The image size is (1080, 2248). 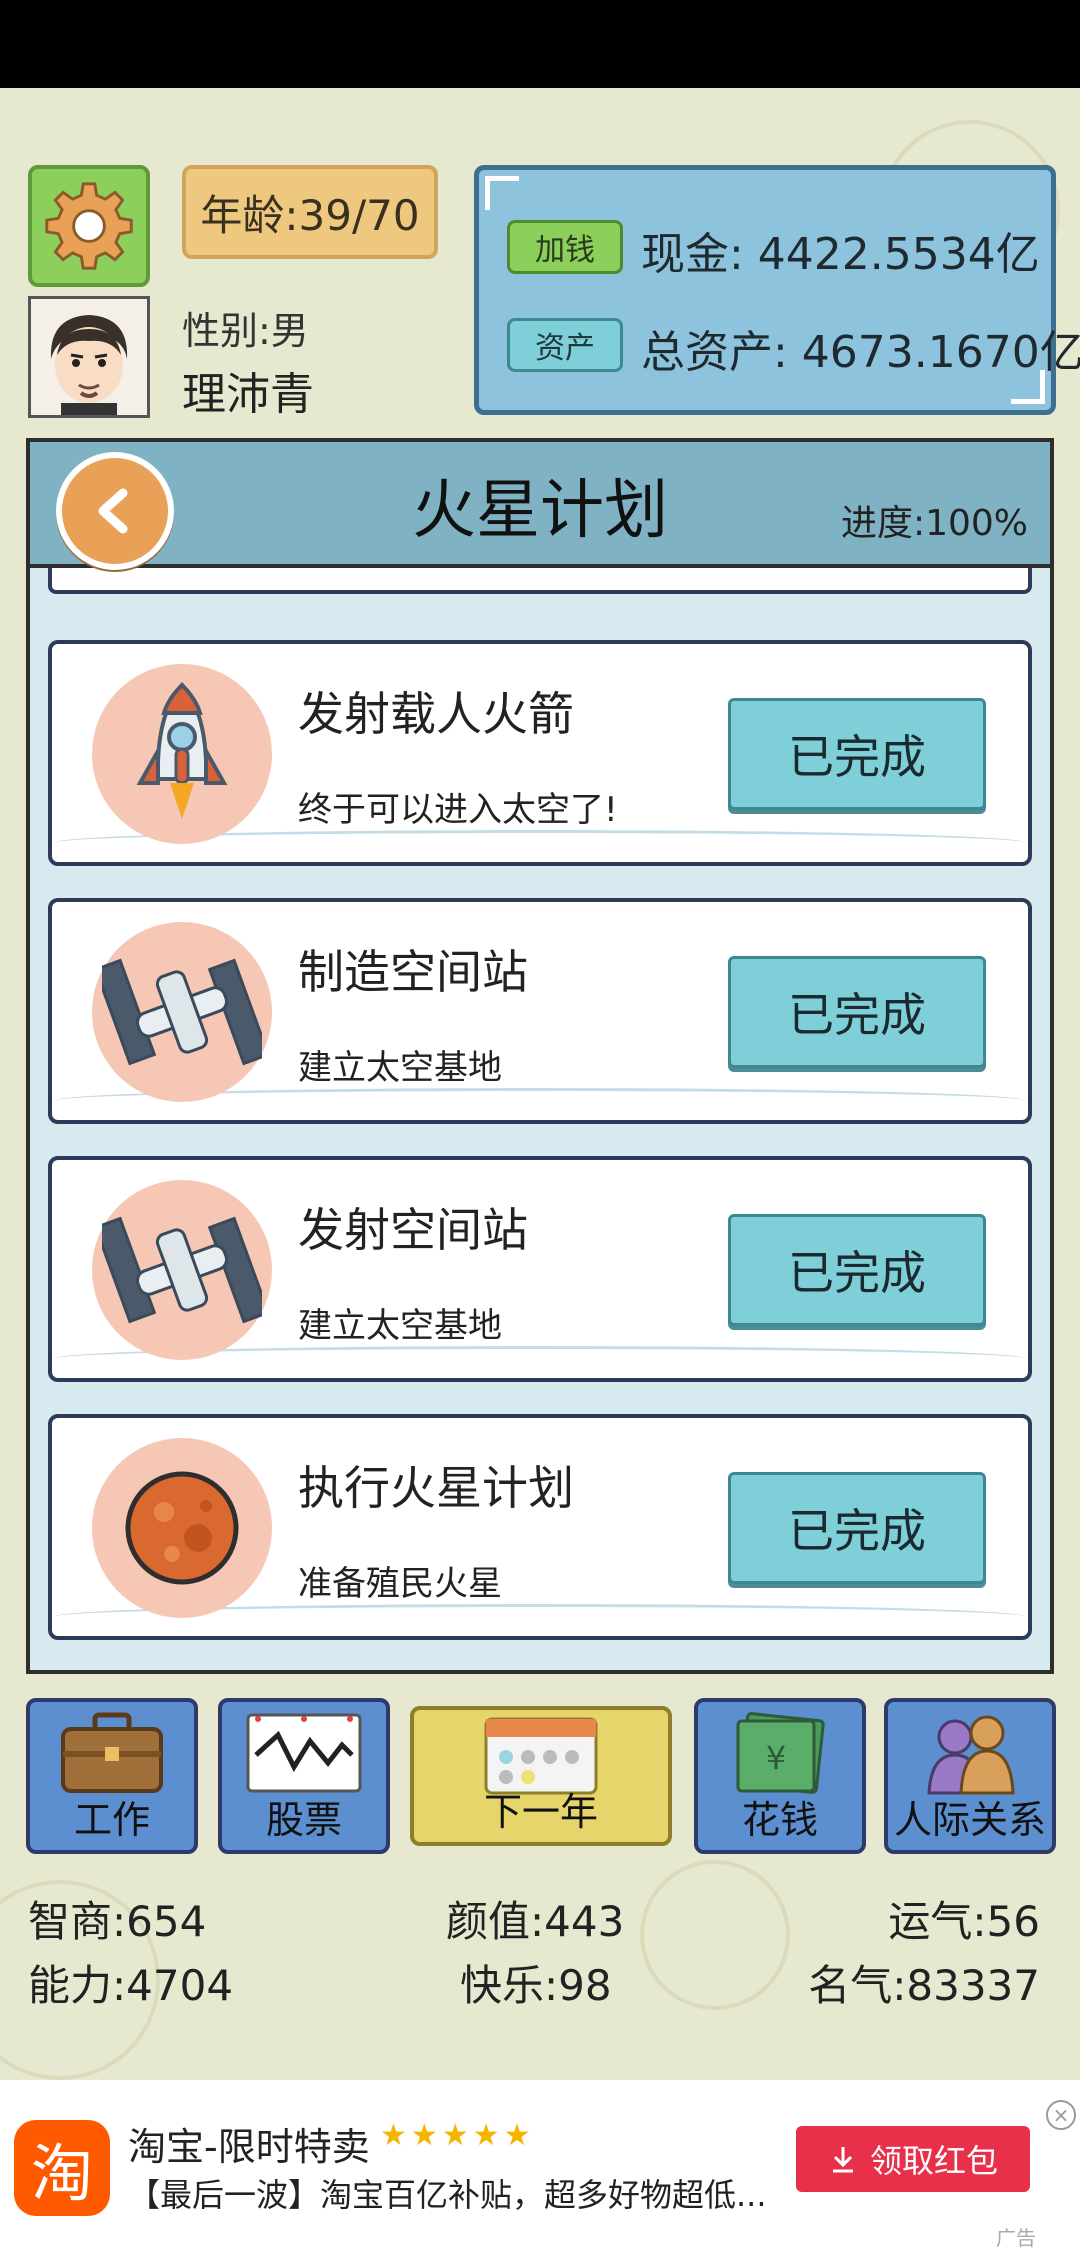 What do you see at coordinates (860, 352) in the screenshot?
I see `total-assets-value: 总资产: 4673.1670亿` at bounding box center [860, 352].